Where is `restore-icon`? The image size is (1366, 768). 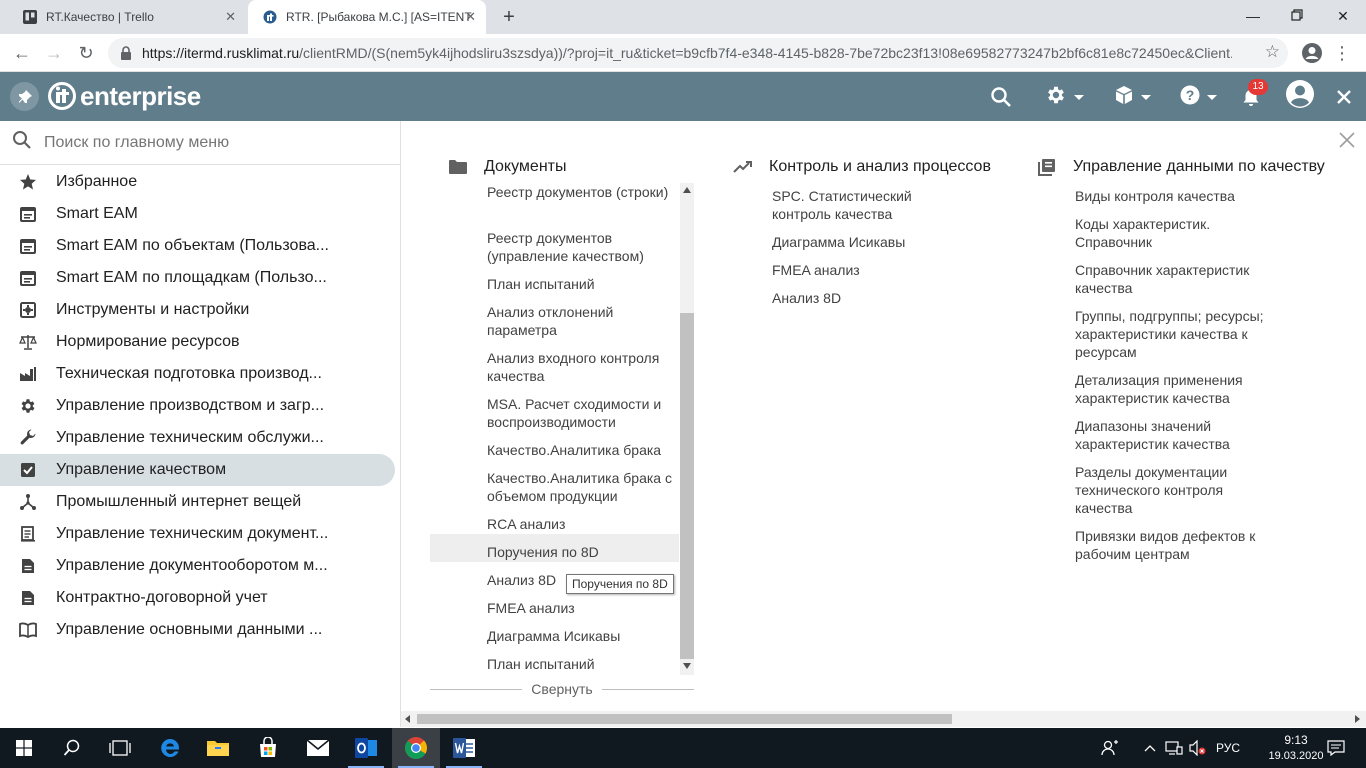
restore-icon is located at coordinates (1297, 16).